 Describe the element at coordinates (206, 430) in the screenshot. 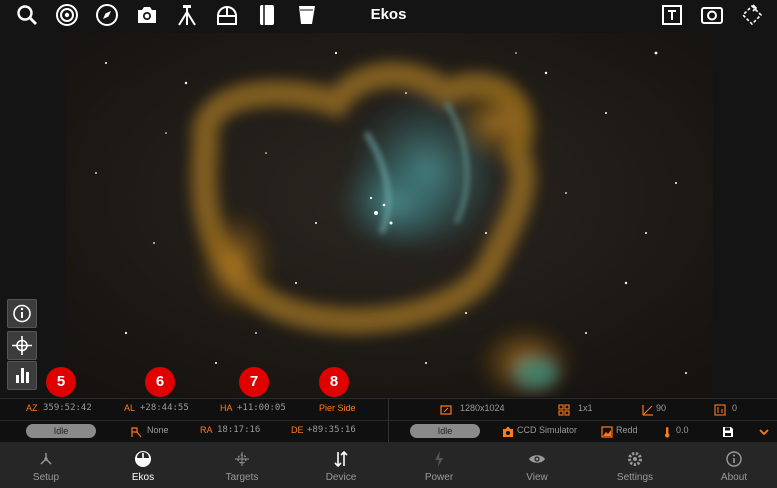

I see `ra-label: RA` at that location.